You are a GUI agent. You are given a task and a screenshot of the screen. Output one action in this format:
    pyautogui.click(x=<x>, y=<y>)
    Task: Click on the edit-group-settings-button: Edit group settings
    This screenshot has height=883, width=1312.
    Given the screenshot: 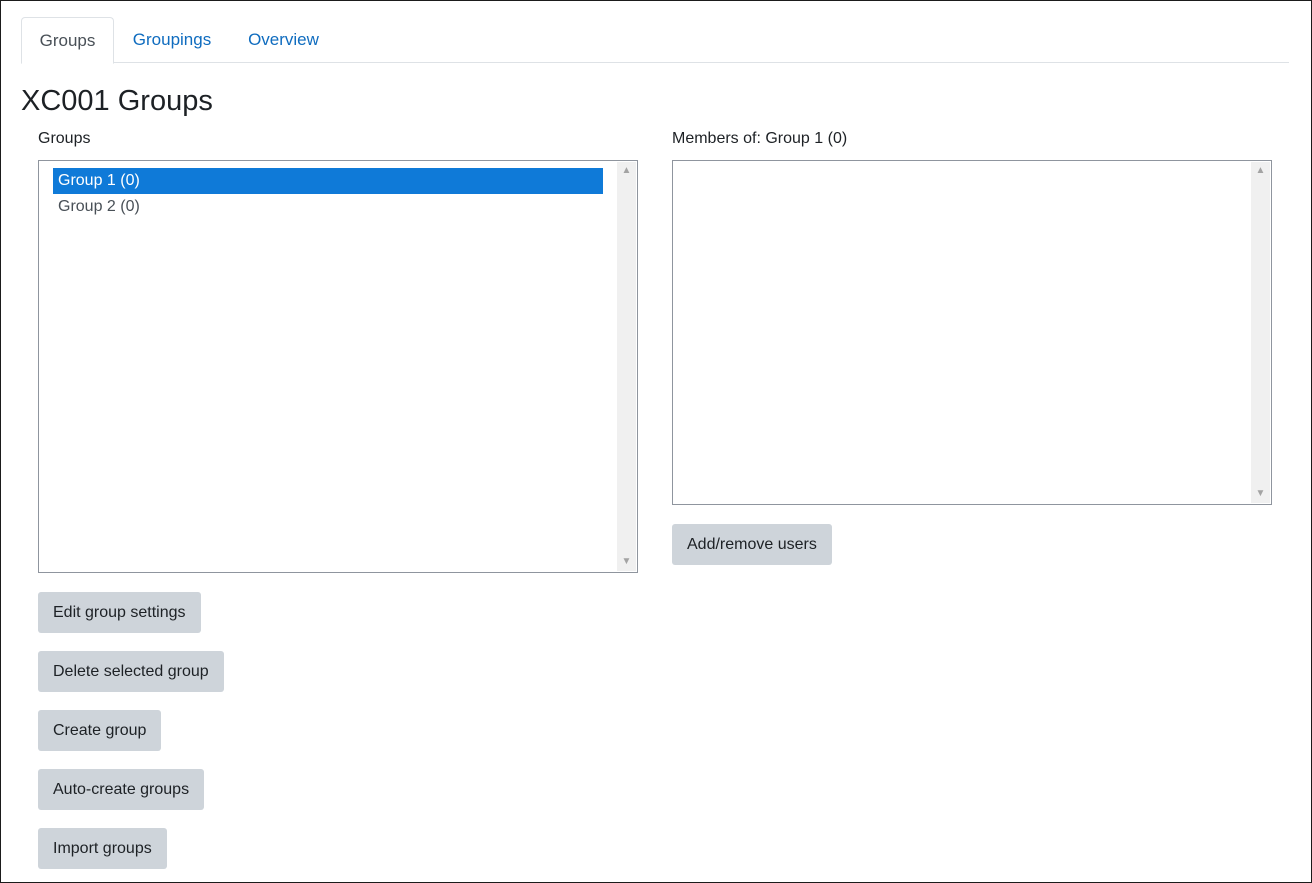 What is the action you would take?
    pyautogui.click(x=119, y=612)
    